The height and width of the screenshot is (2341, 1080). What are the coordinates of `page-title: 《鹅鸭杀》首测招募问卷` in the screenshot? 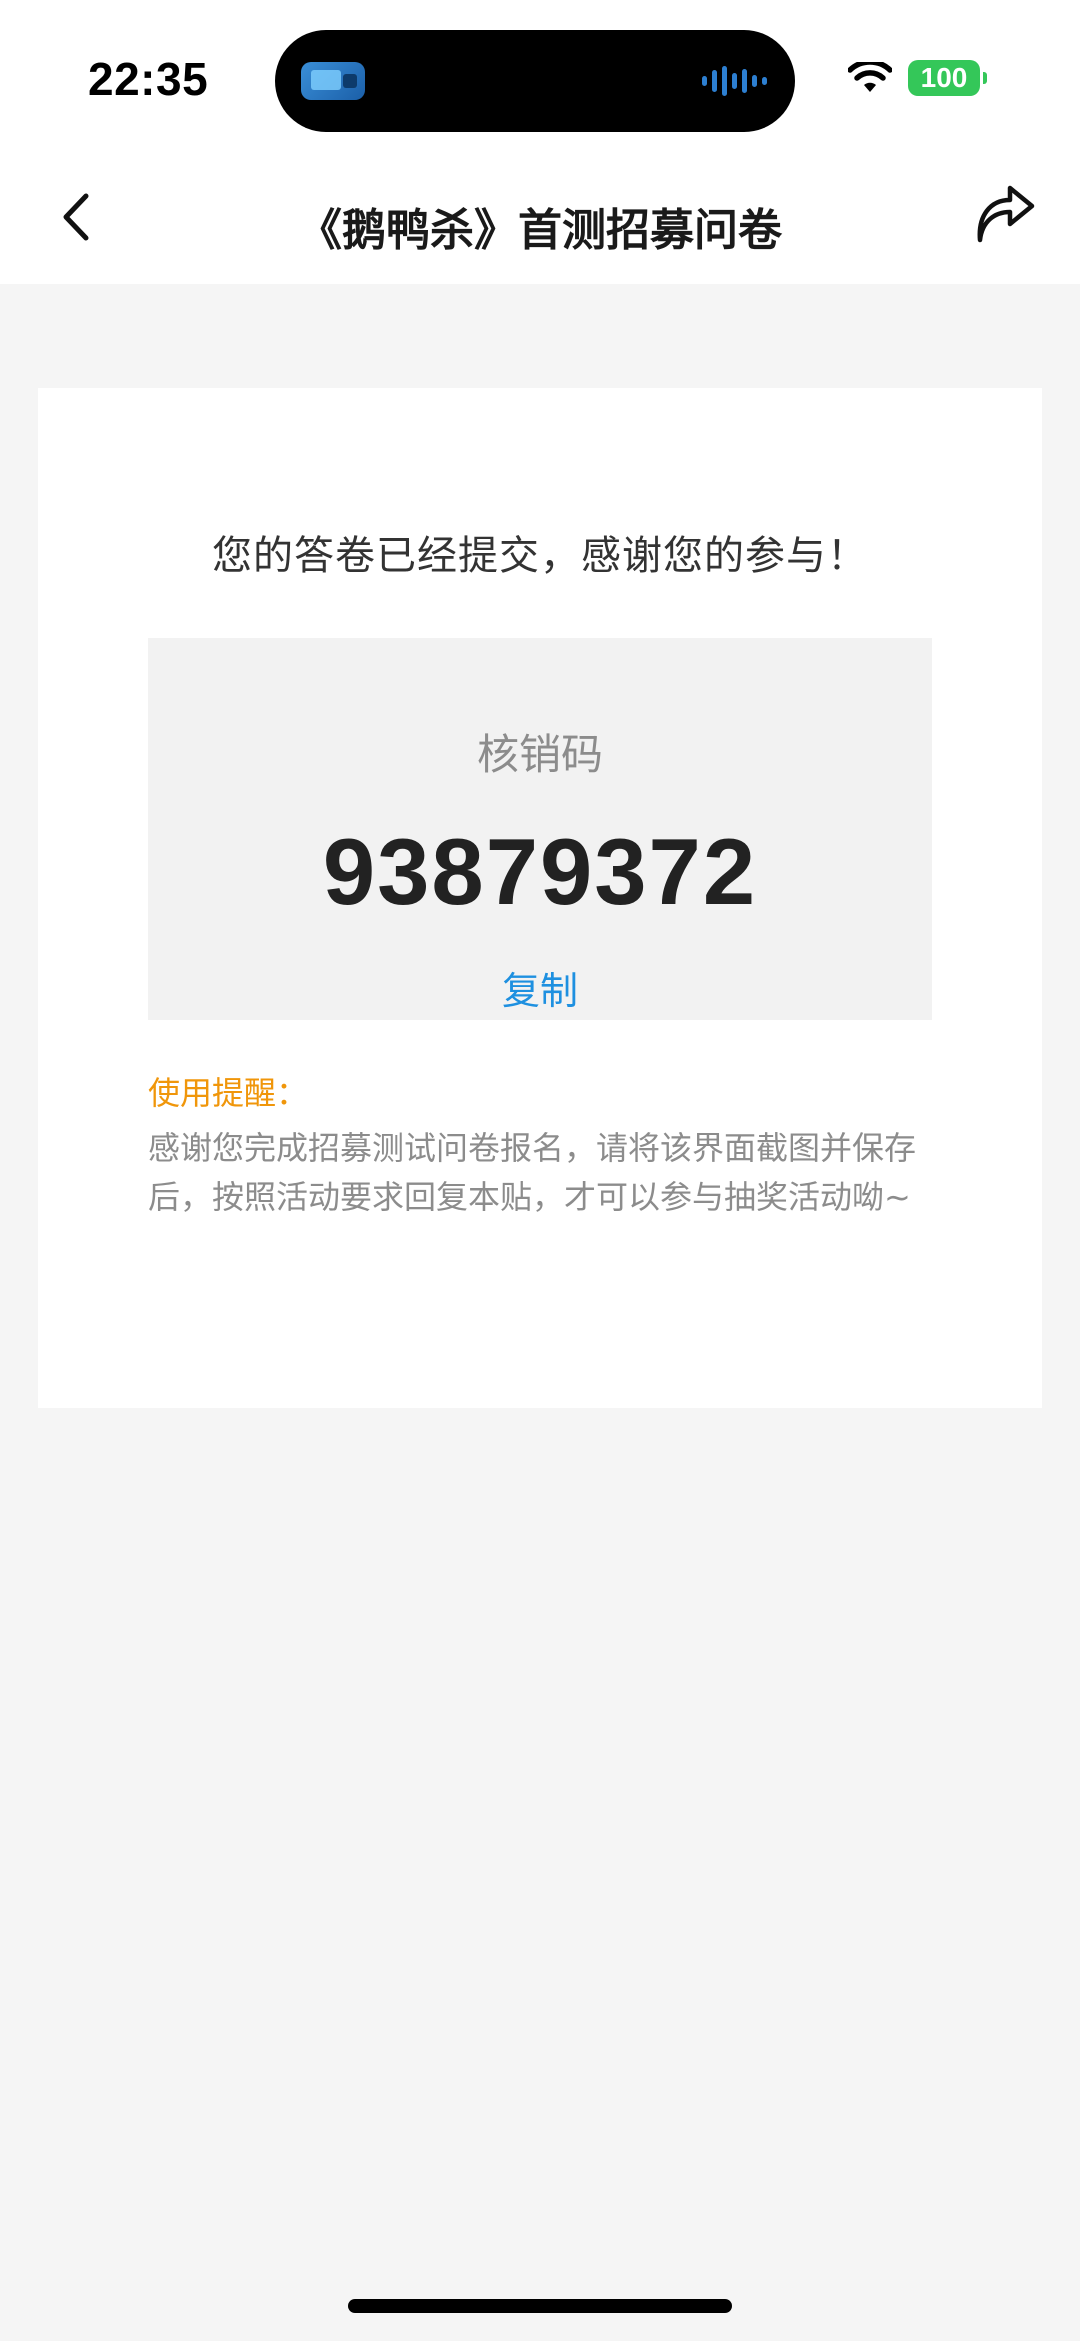 It's located at (540, 230).